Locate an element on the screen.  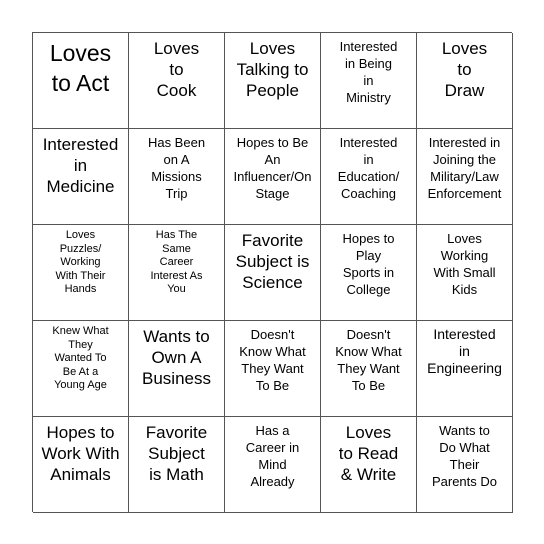
bingo-cell: Interested in Being in Ministry is located at coordinates (369, 81).